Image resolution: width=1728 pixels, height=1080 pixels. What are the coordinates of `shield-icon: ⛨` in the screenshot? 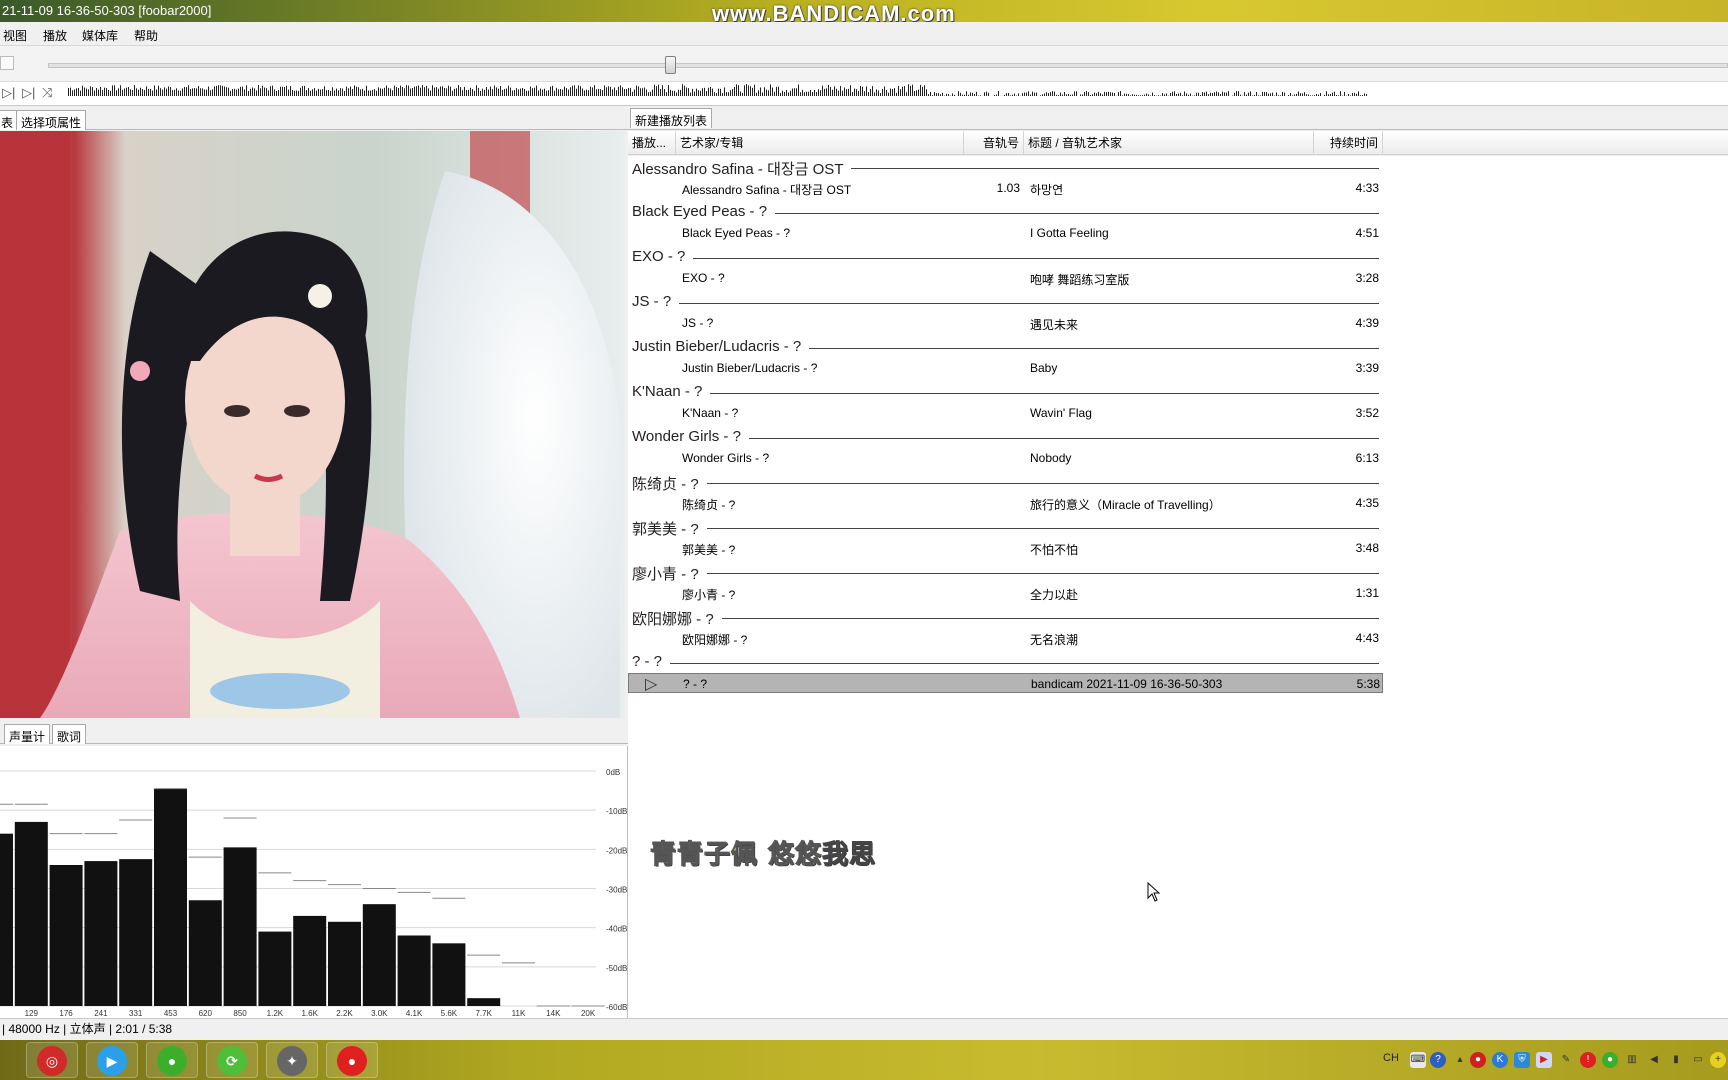 It's located at (1522, 1060).